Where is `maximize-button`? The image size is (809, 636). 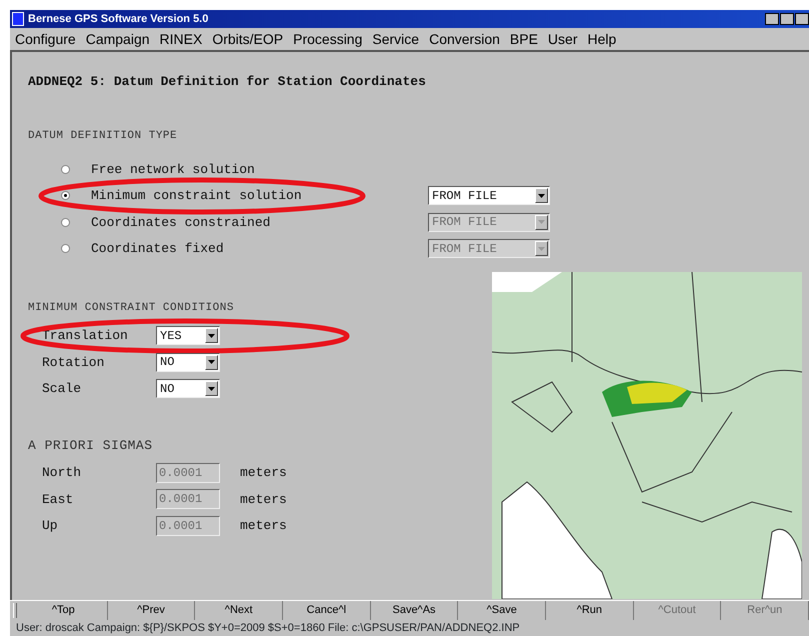 maximize-button is located at coordinates (787, 19).